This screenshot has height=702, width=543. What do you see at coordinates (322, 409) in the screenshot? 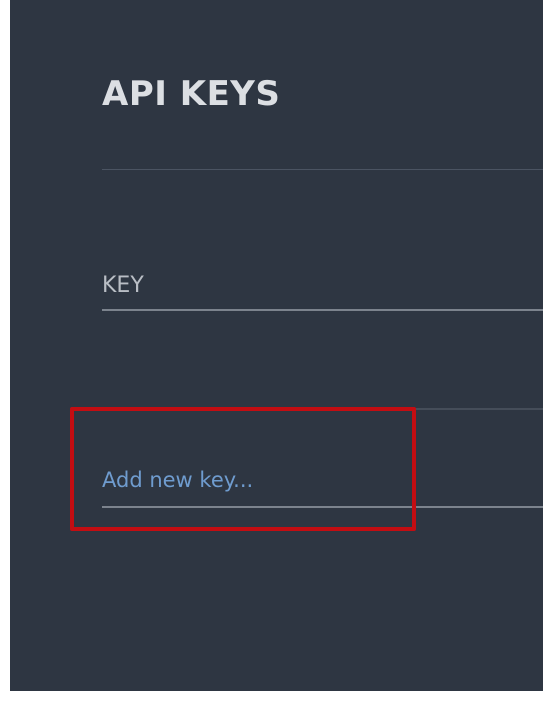
I see `empty-row-divider` at bounding box center [322, 409].